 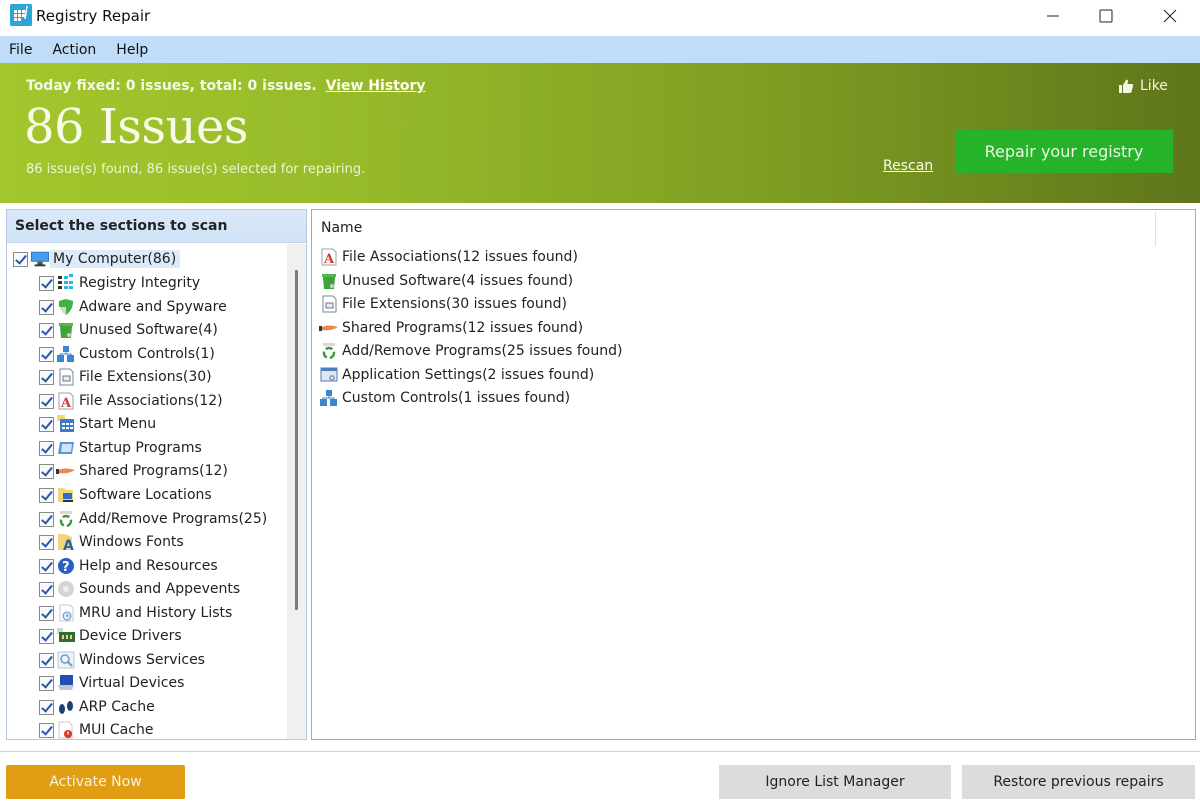 I want to click on activate-now-button: Activate Now, so click(x=95, y=782).